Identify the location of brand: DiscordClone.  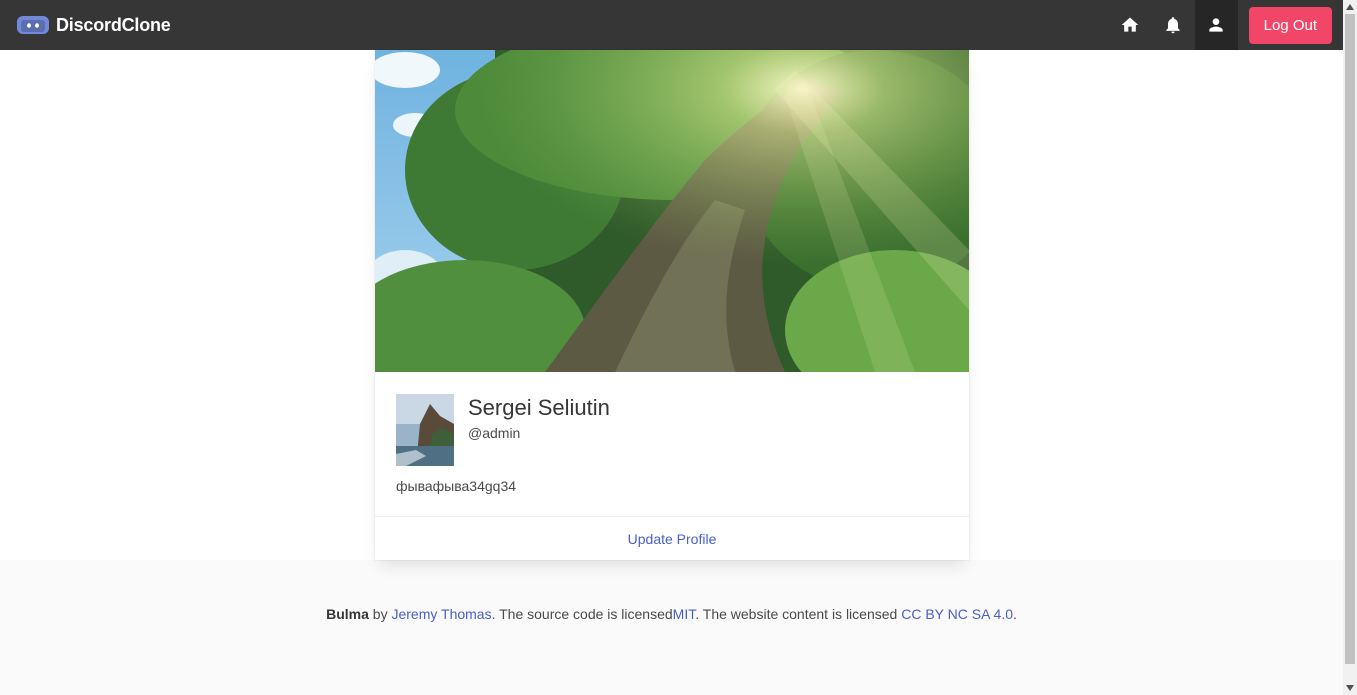
(85, 25).